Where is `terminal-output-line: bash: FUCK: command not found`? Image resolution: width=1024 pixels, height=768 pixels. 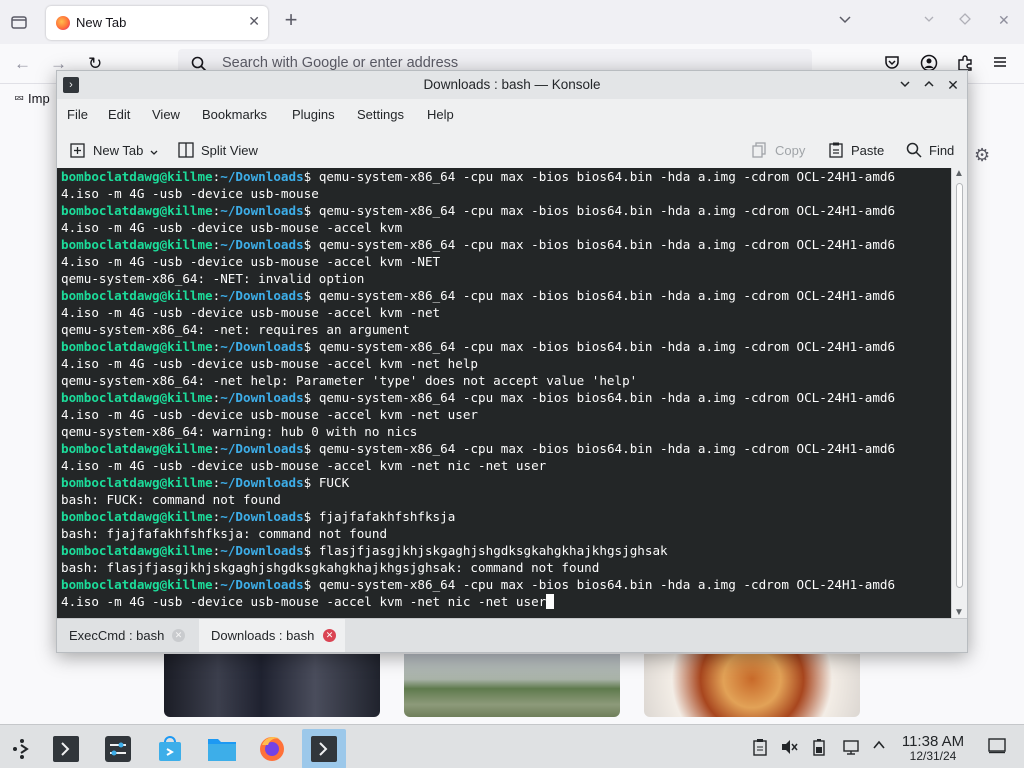 terminal-output-line: bash: FUCK: command not found is located at coordinates (506, 499).